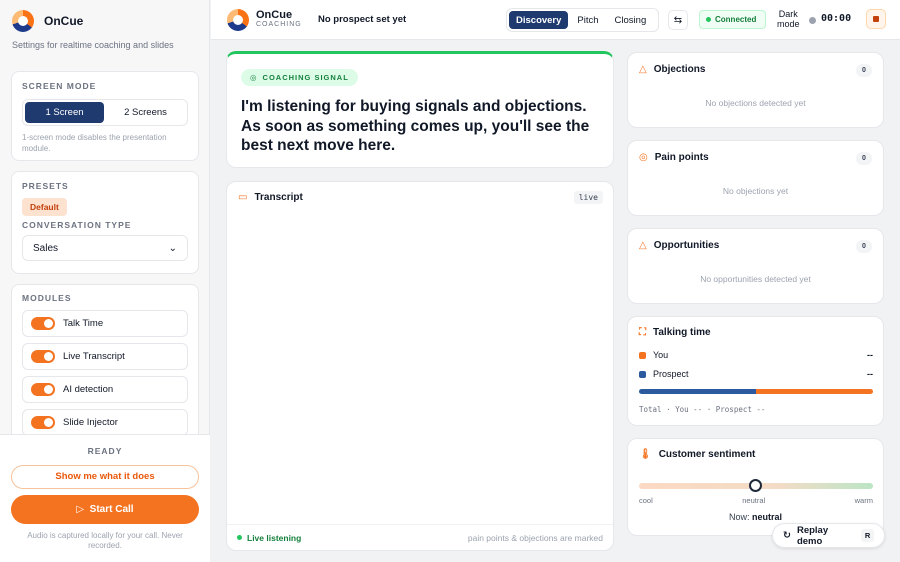  What do you see at coordinates (864, 246) in the screenshot?
I see `opportunities-count: 0` at bounding box center [864, 246].